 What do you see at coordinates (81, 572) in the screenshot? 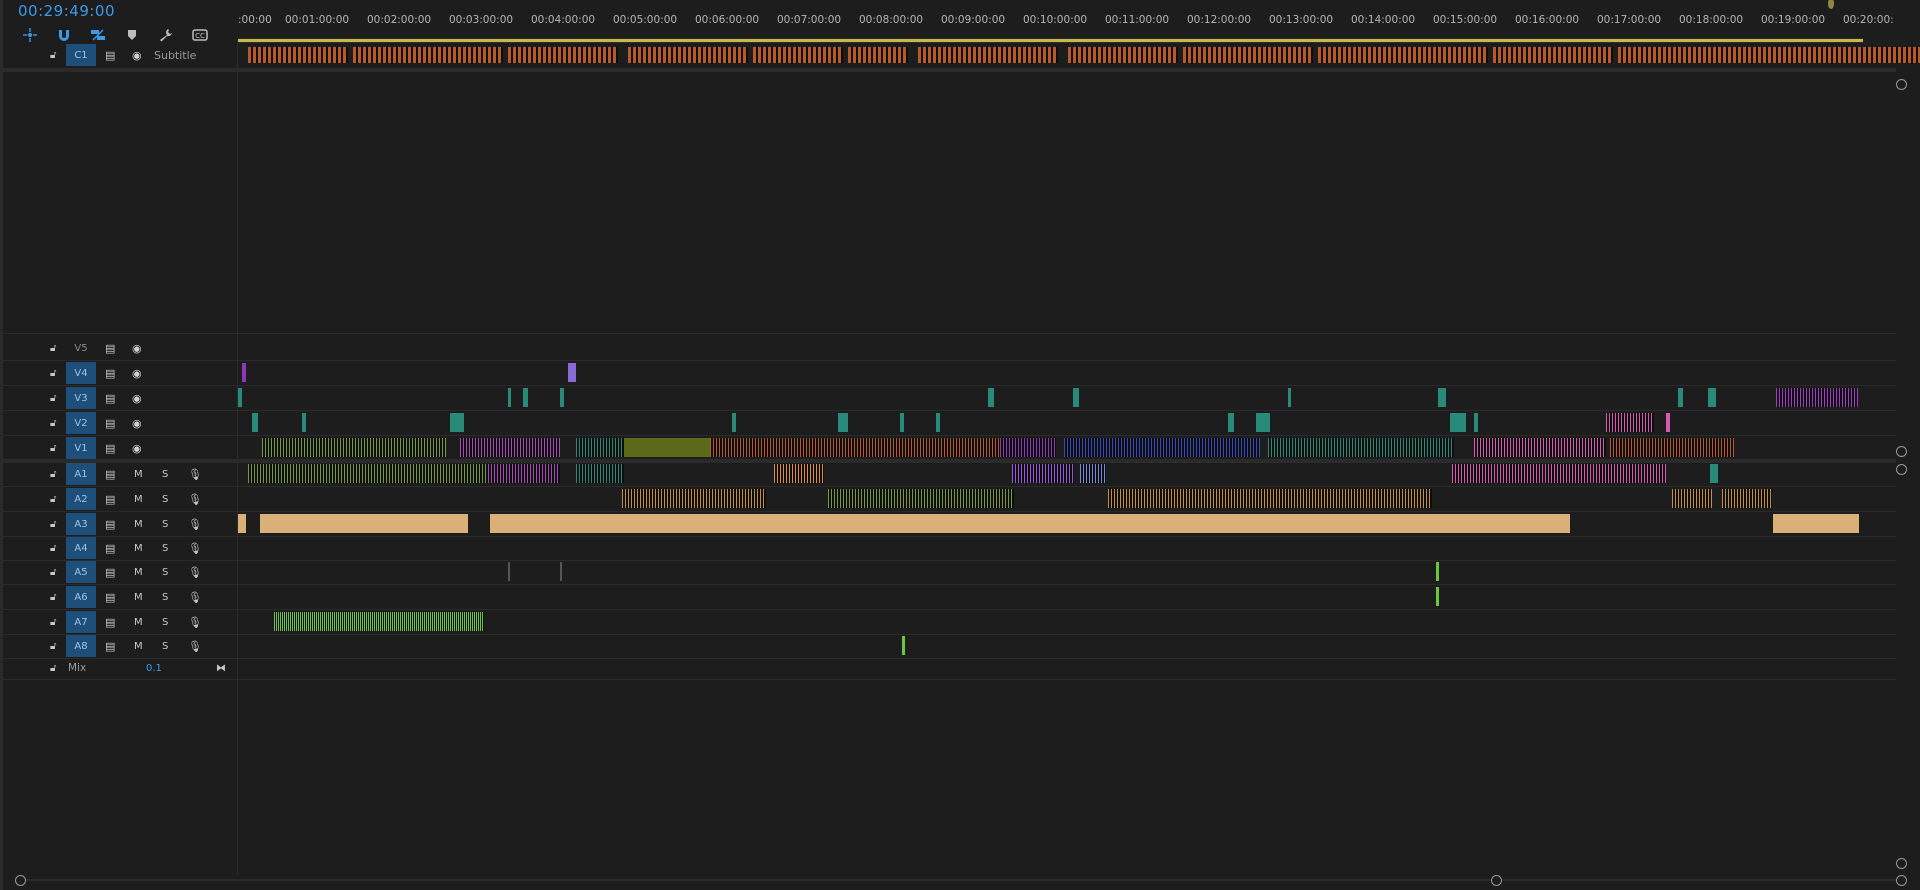
I see `track-name-a5: A5` at bounding box center [81, 572].